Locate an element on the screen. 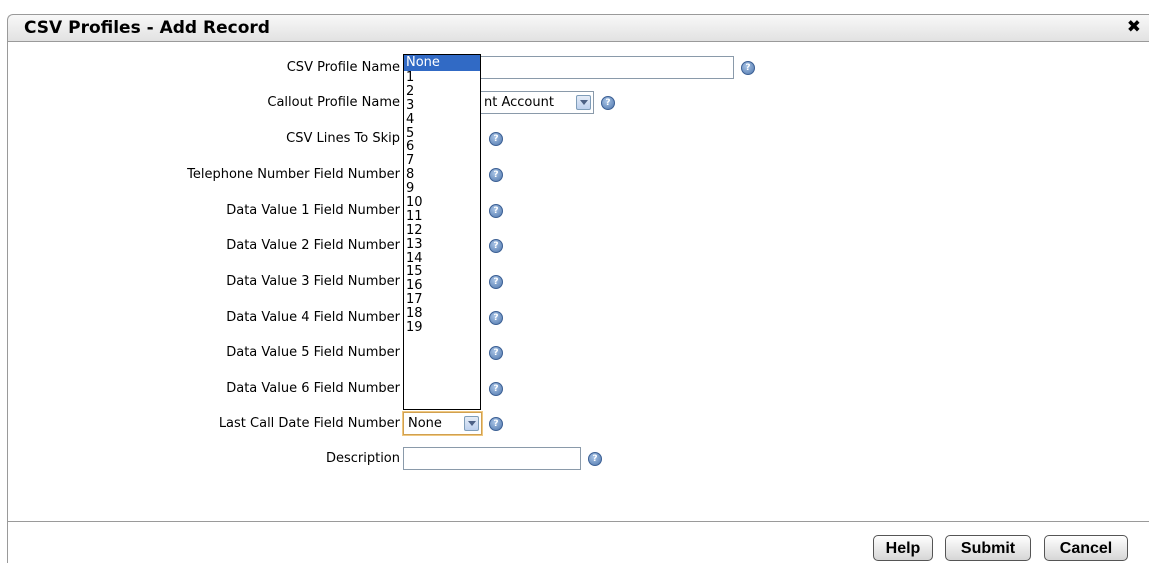  help-button: Help is located at coordinates (903, 548).